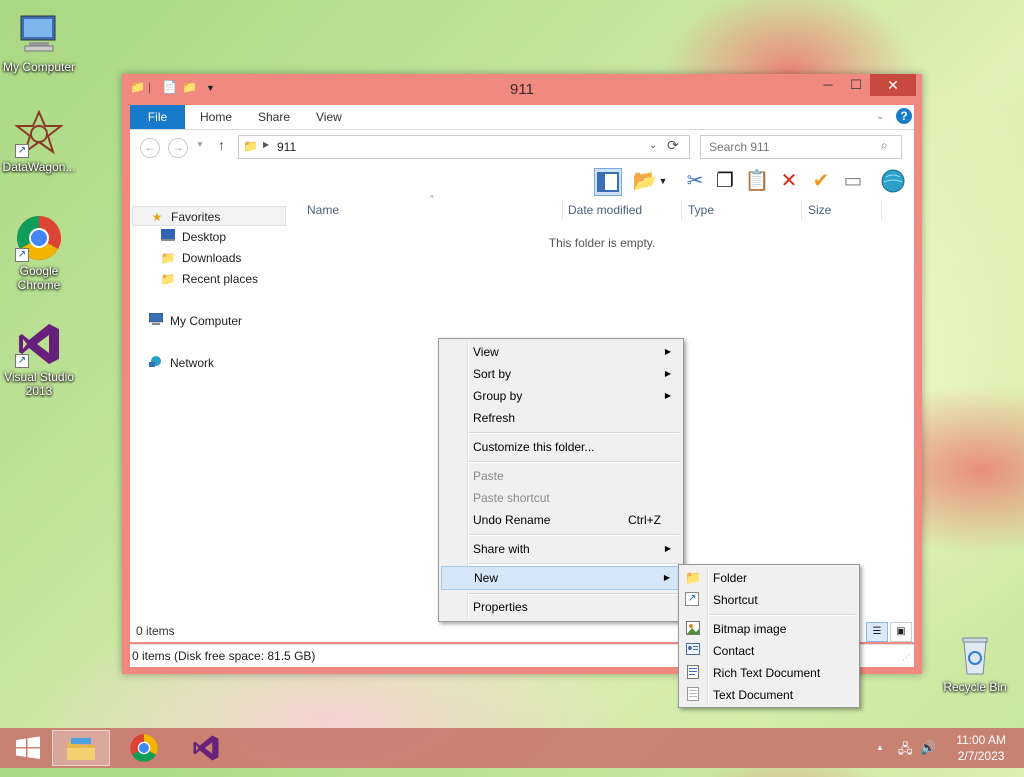 Image resolution: width=1024 pixels, height=777 pixels. I want to click on window-title: 911, so click(522, 89).